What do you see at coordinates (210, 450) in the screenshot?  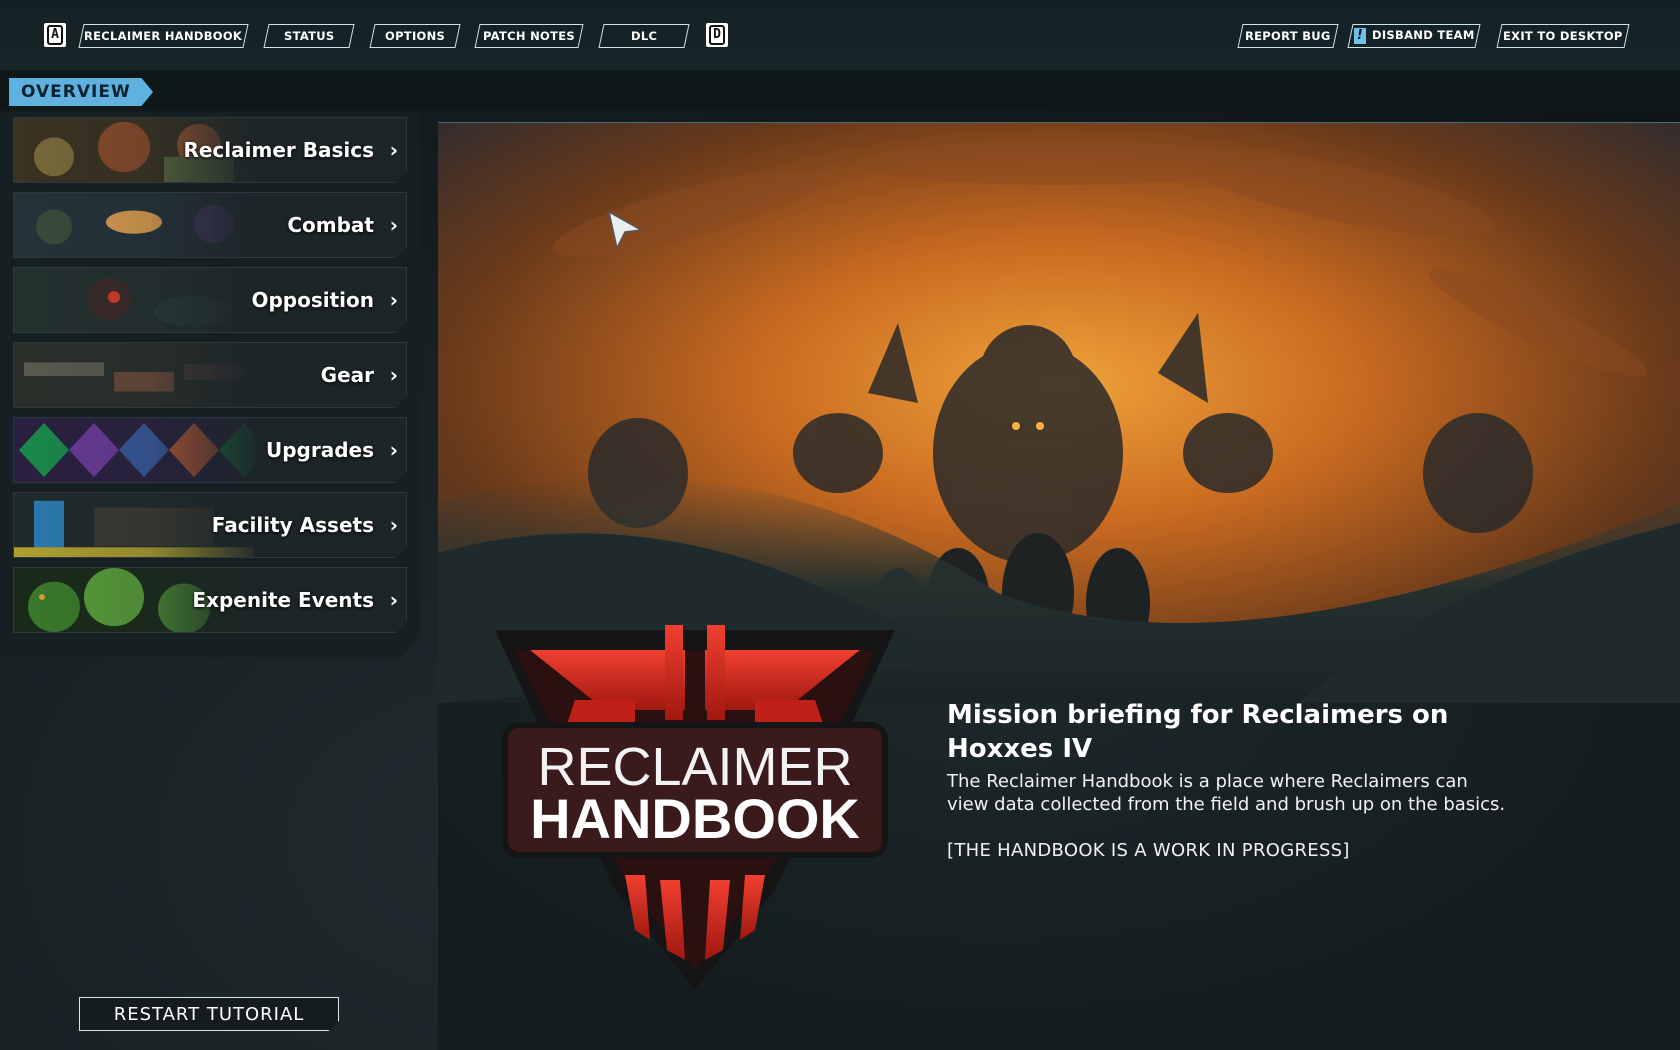 I see `category-upgrades: Upgrades ›` at bounding box center [210, 450].